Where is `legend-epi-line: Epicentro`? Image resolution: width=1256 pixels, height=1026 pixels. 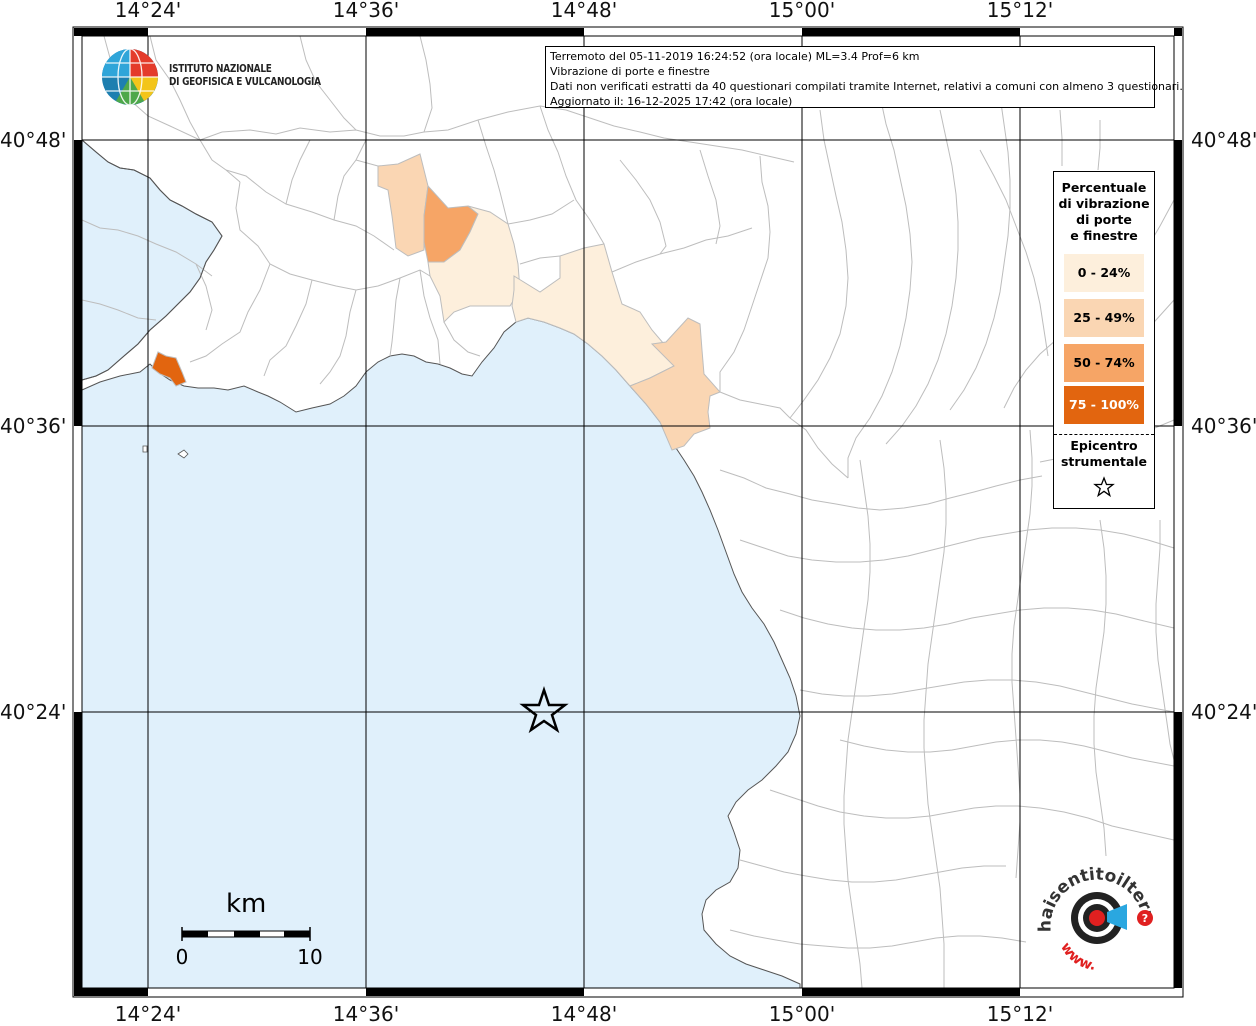
legend-epi-line: Epicentro is located at coordinates (1104, 445).